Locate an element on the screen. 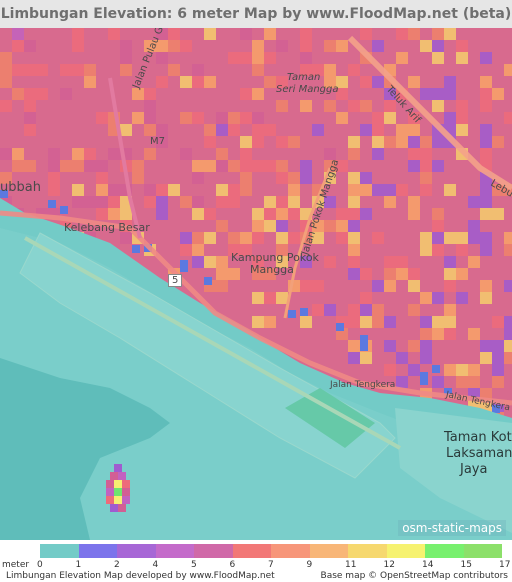  legend-tick-label: 0 is located at coordinates (40, 565).